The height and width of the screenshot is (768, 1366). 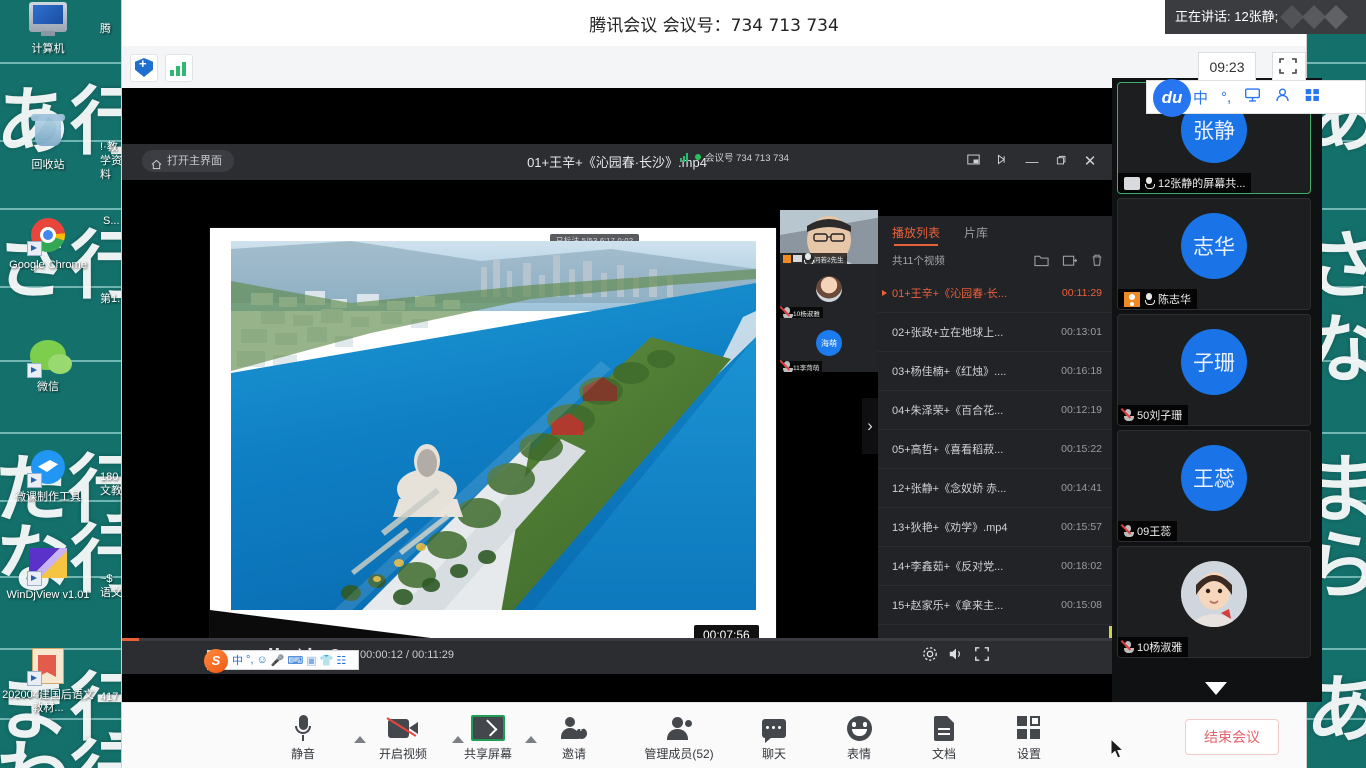 I want to click on toolbar-emoji-button: 表情, so click(x=859, y=737).